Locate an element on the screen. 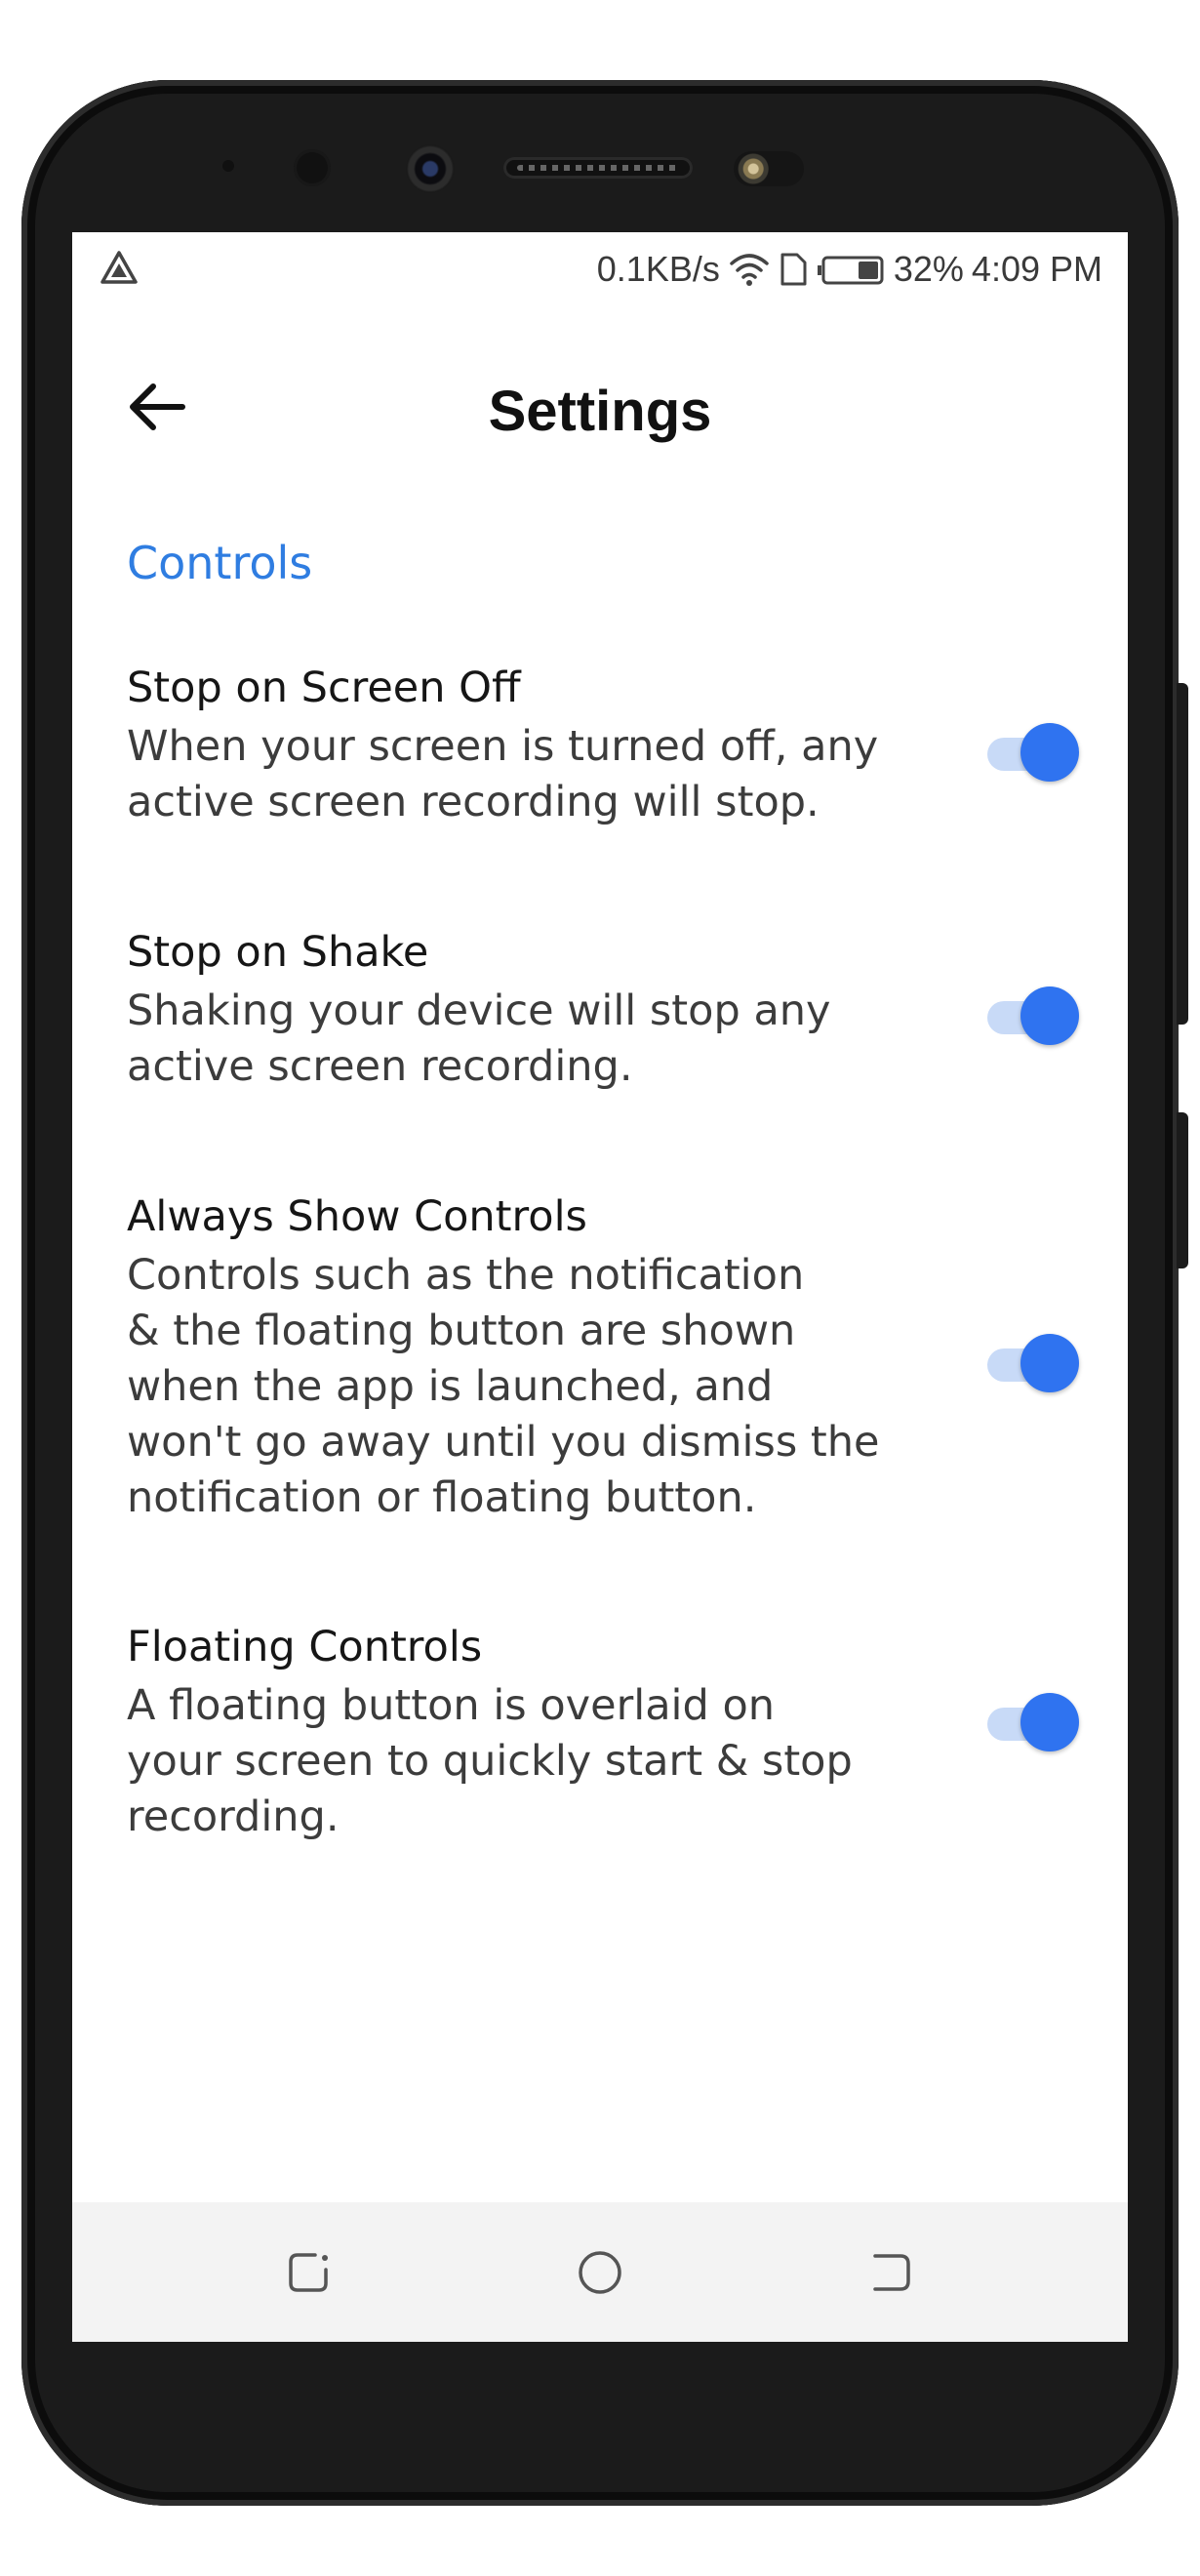 Image resolution: width=1200 pixels, height=2576 pixels. stop-on-screen-off-switch is located at coordinates (1030, 752).